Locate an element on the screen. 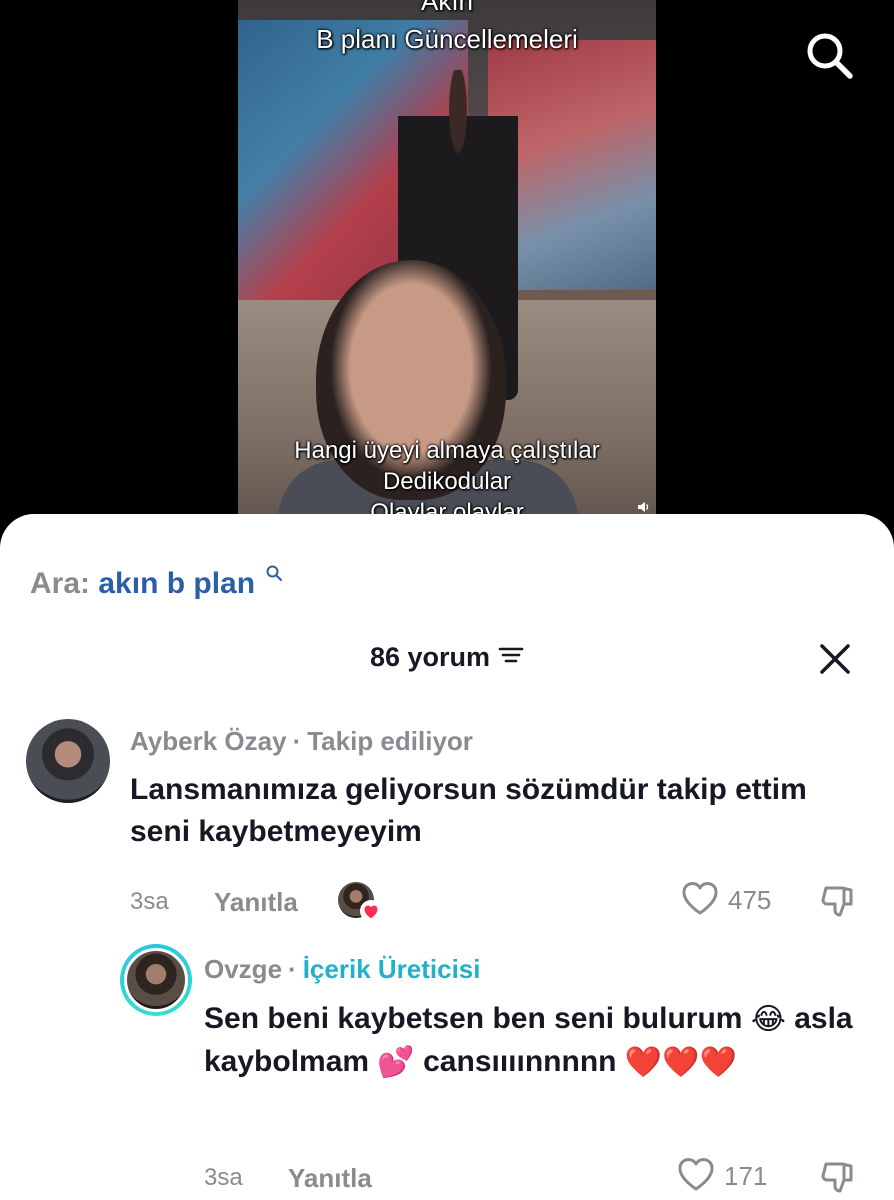 The height and width of the screenshot is (1200, 894). comment-author: Ayberk Özay is located at coordinates (208, 741).